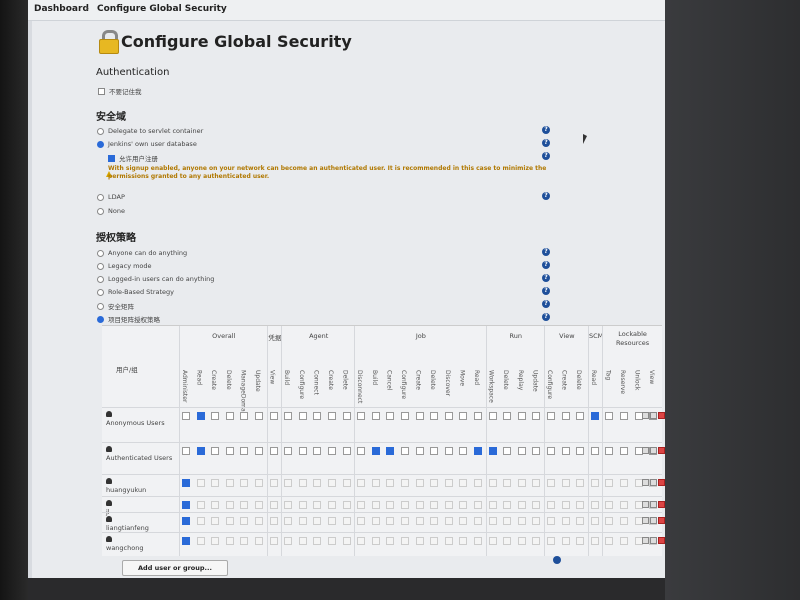 This screenshot has height=600, width=800. I want to click on authz-option-project-matrix: 项目矩阵授权策略, so click(128, 319).